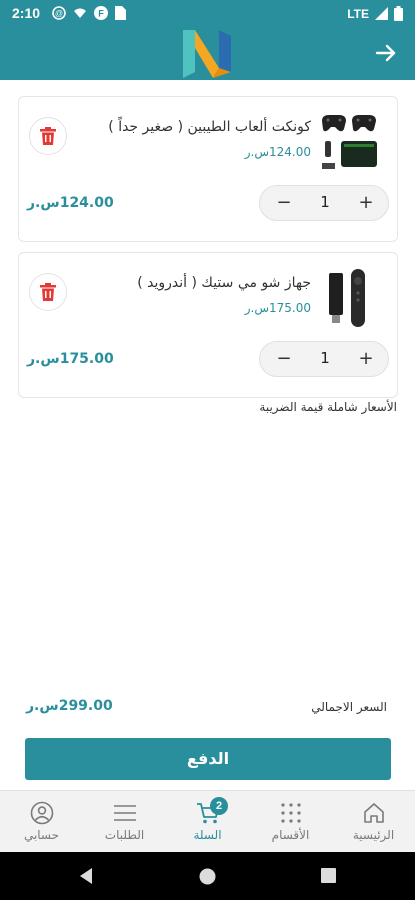  What do you see at coordinates (328, 407) in the screenshot?
I see `tax-note: الأسعار شاملة قيمة الضريبة` at bounding box center [328, 407].